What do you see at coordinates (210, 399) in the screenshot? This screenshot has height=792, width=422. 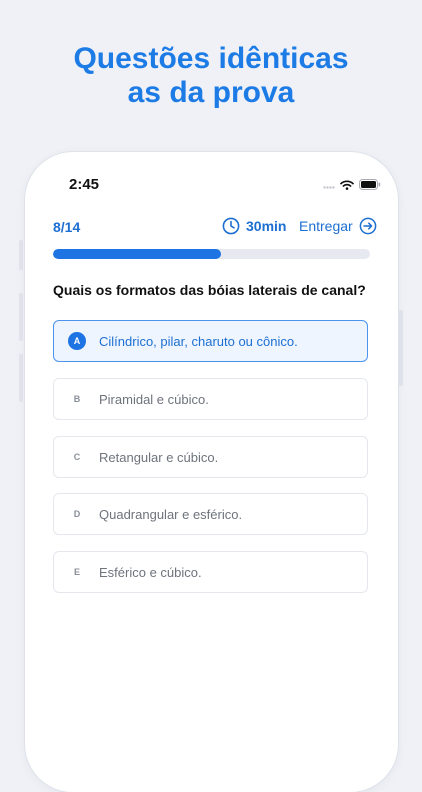 I see `answer-option-b: B Piramidal e cúbico.` at bounding box center [210, 399].